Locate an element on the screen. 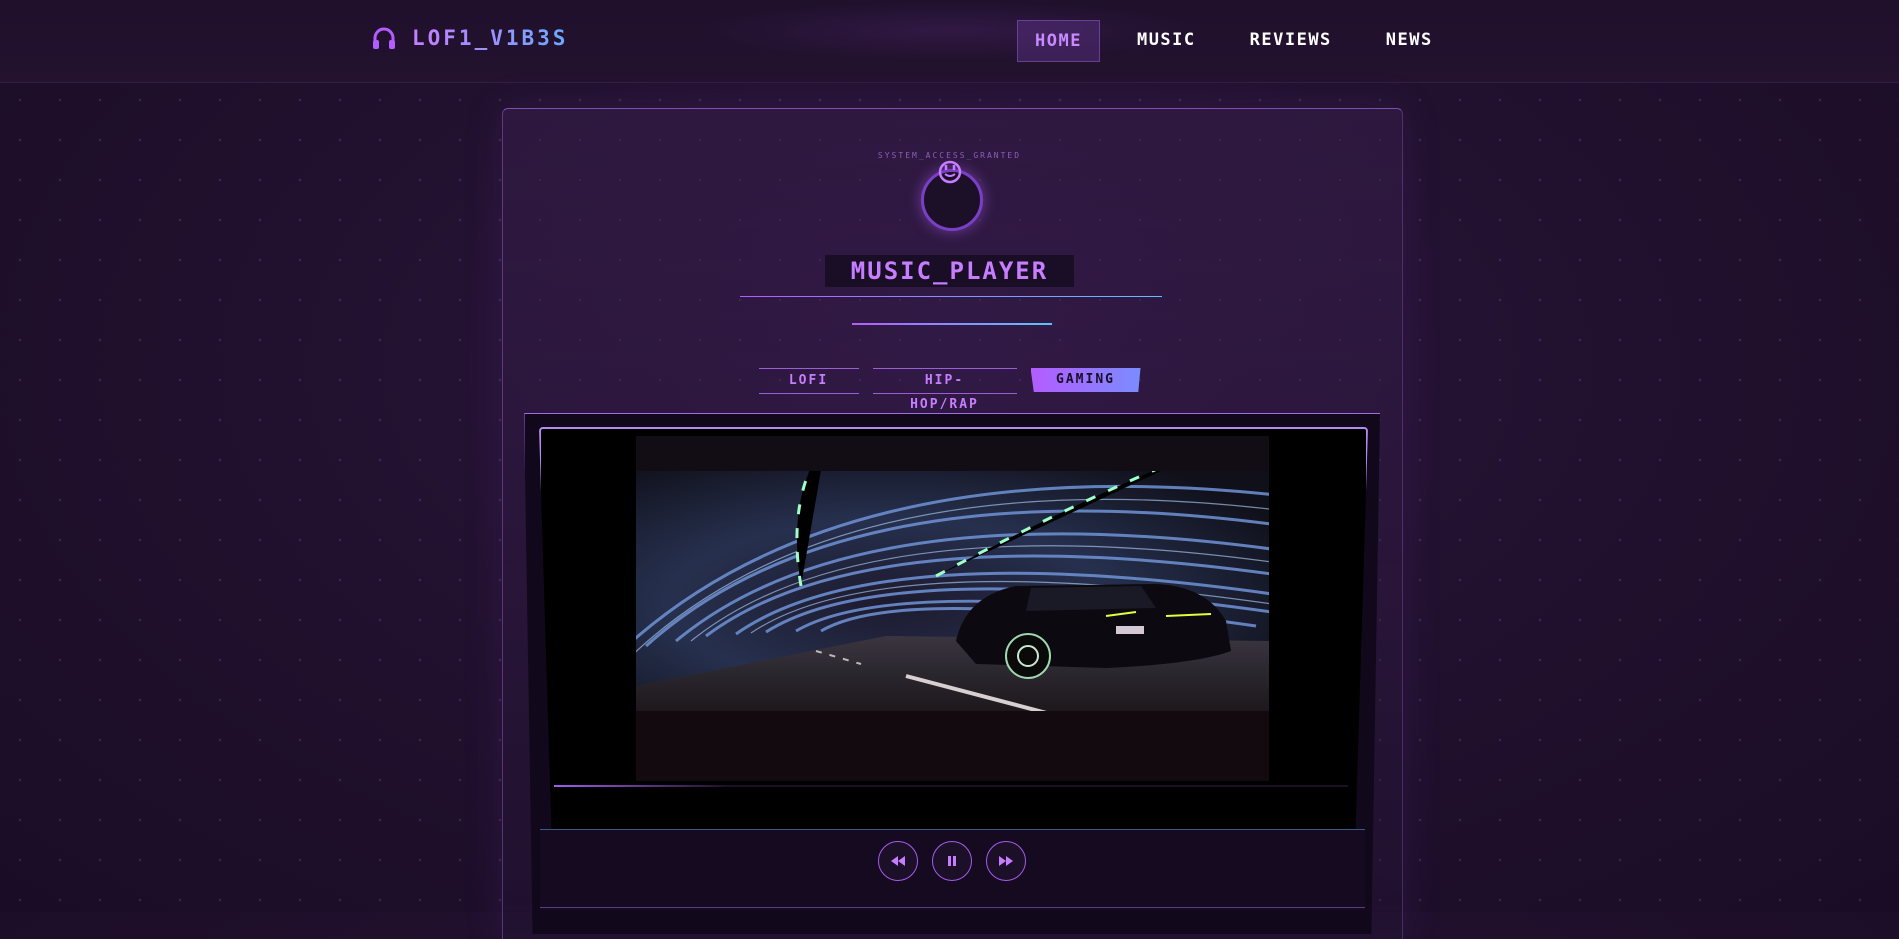 The height and width of the screenshot is (939, 1899). tab-lofi: LOFI is located at coordinates (808, 381).